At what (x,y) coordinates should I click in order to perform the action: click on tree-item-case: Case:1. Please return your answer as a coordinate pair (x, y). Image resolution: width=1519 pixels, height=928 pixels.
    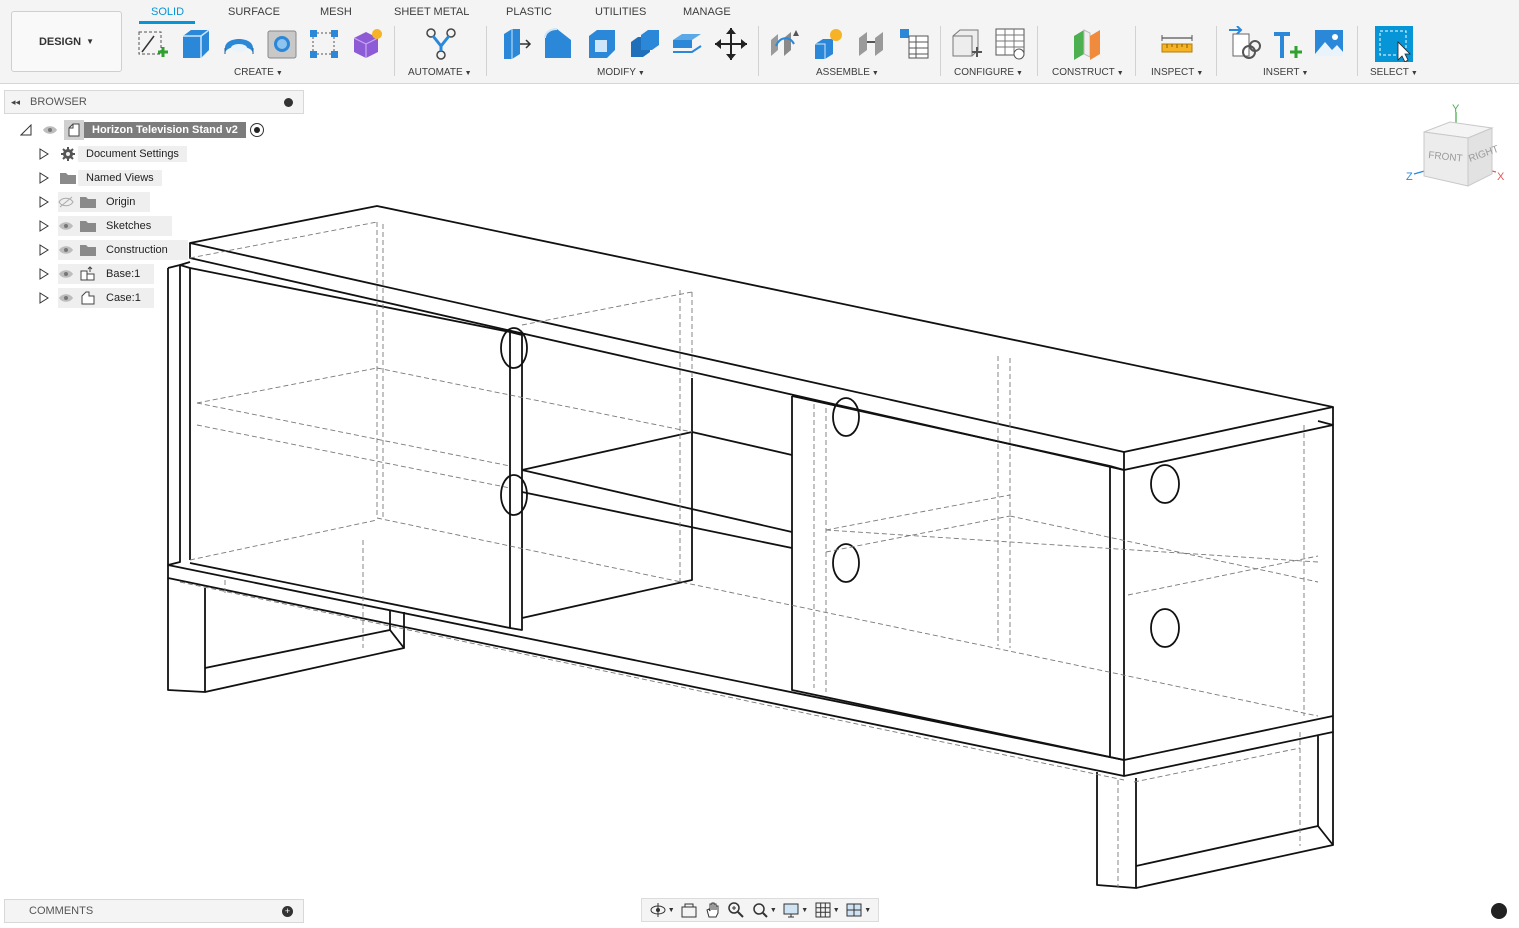
    Looking at the image, I should click on (95, 298).